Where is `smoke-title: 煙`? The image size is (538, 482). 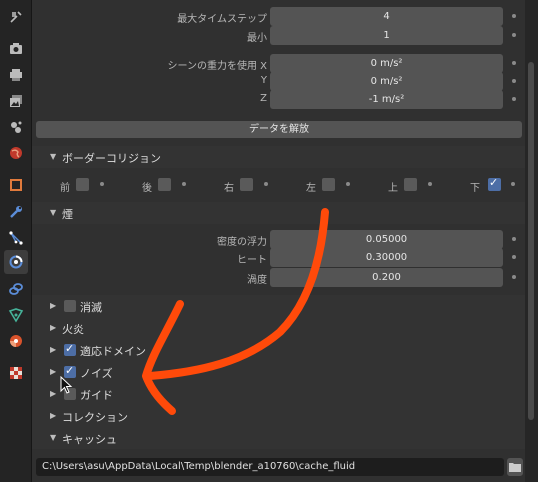 smoke-title: 煙 is located at coordinates (67, 214).